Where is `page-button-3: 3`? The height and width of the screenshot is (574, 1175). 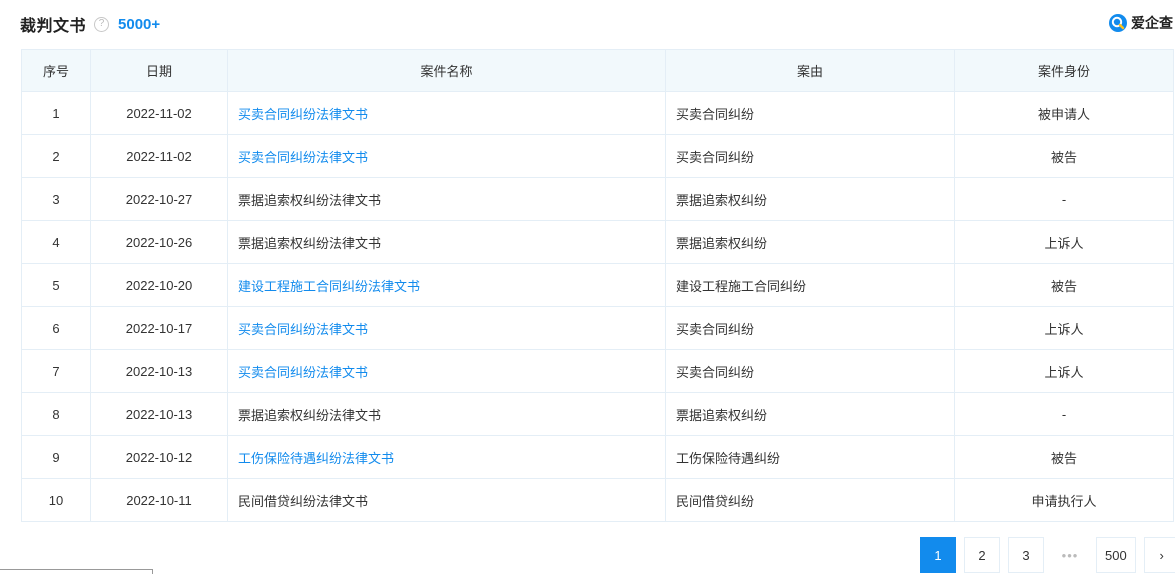
page-button-3: 3 is located at coordinates (1026, 555).